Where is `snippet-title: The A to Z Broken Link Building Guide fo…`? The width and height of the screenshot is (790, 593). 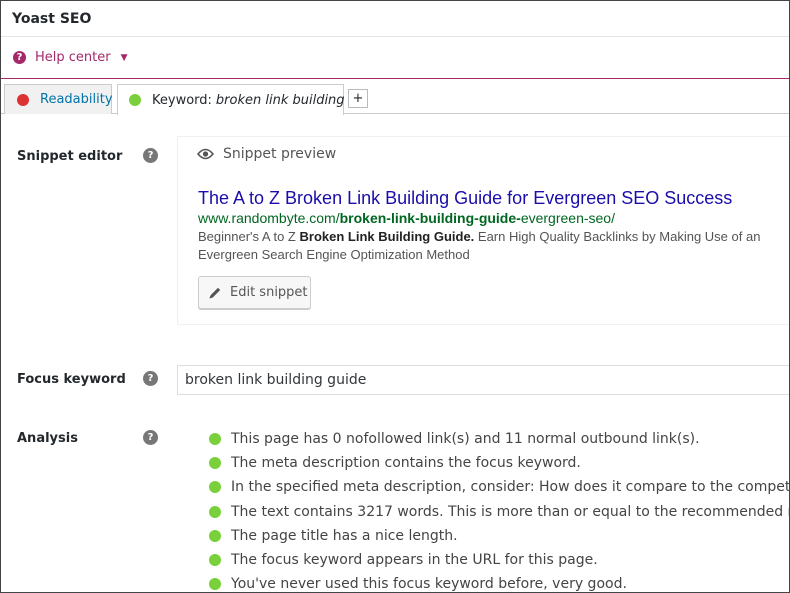
snippet-title: The A to Z Broken Link Building Guide fo… is located at coordinates (465, 198).